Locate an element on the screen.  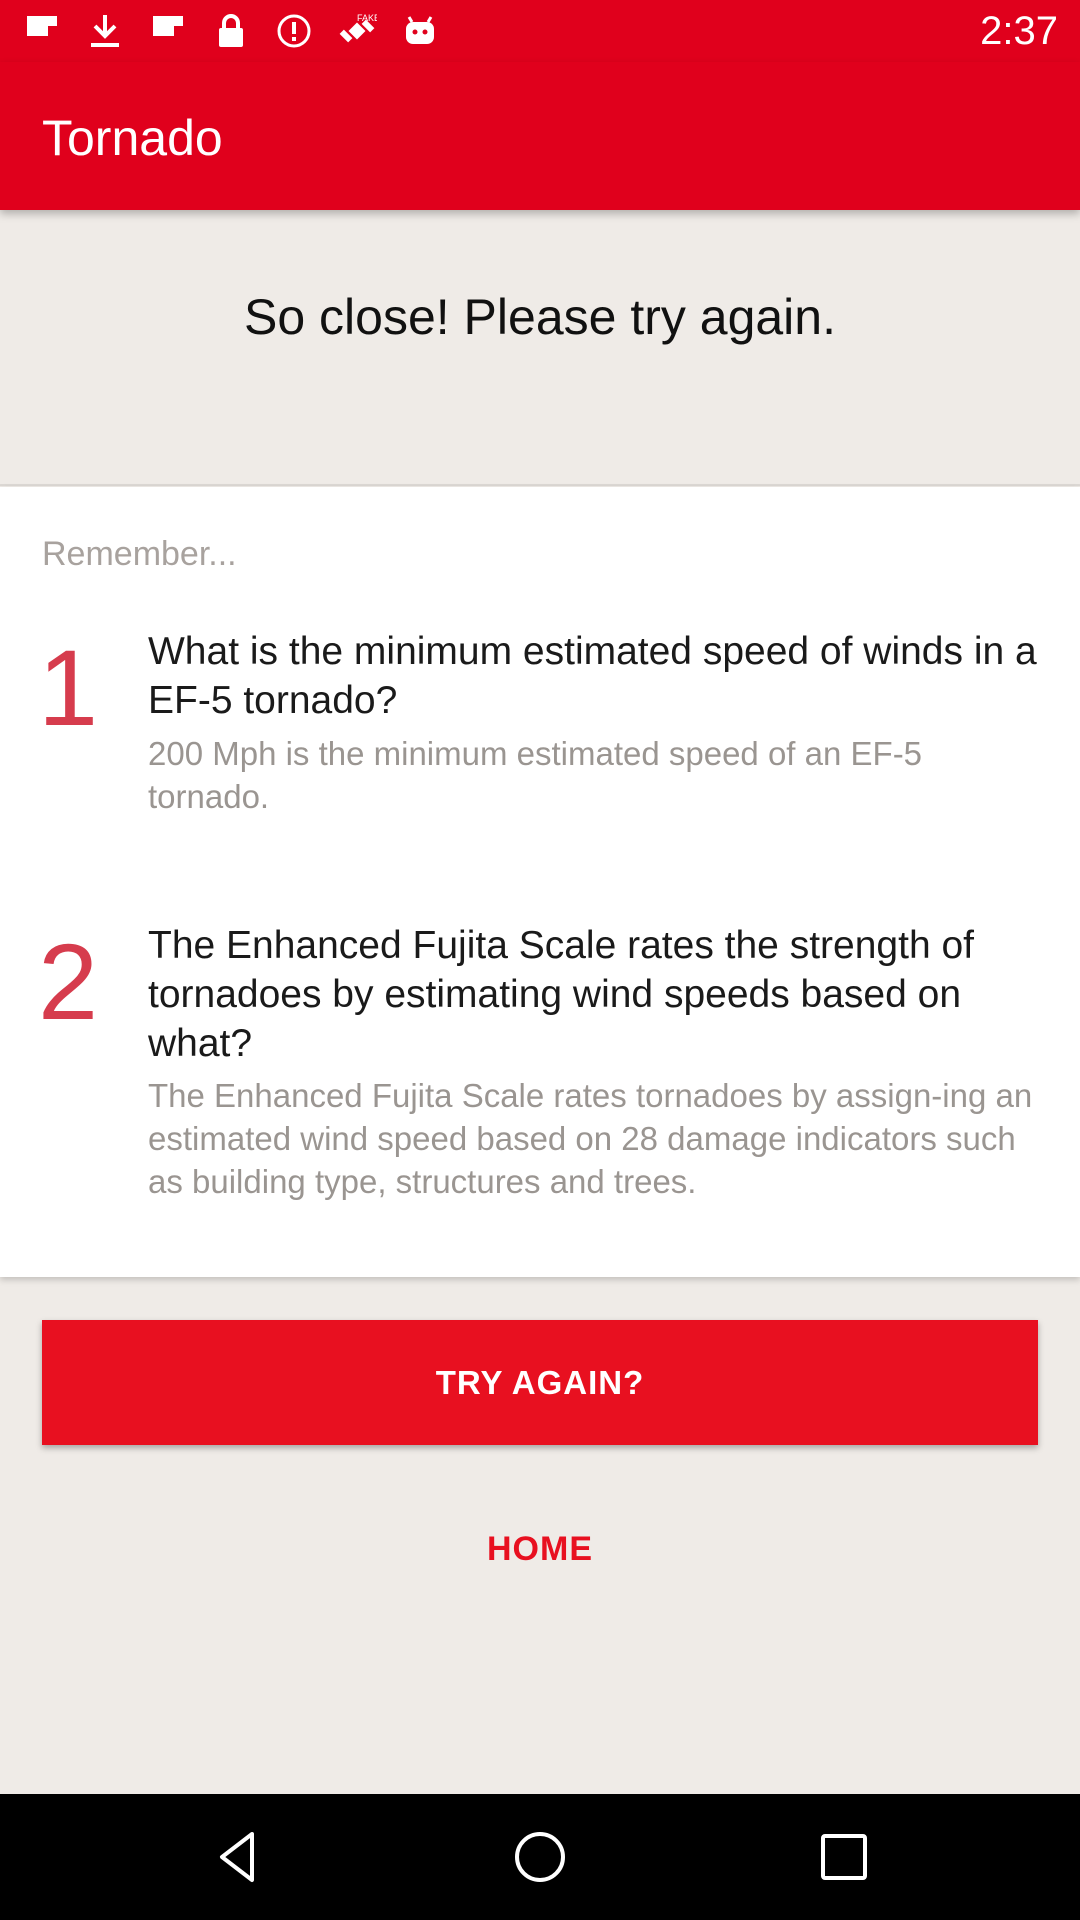
recents-icon is located at coordinates (844, 1857).